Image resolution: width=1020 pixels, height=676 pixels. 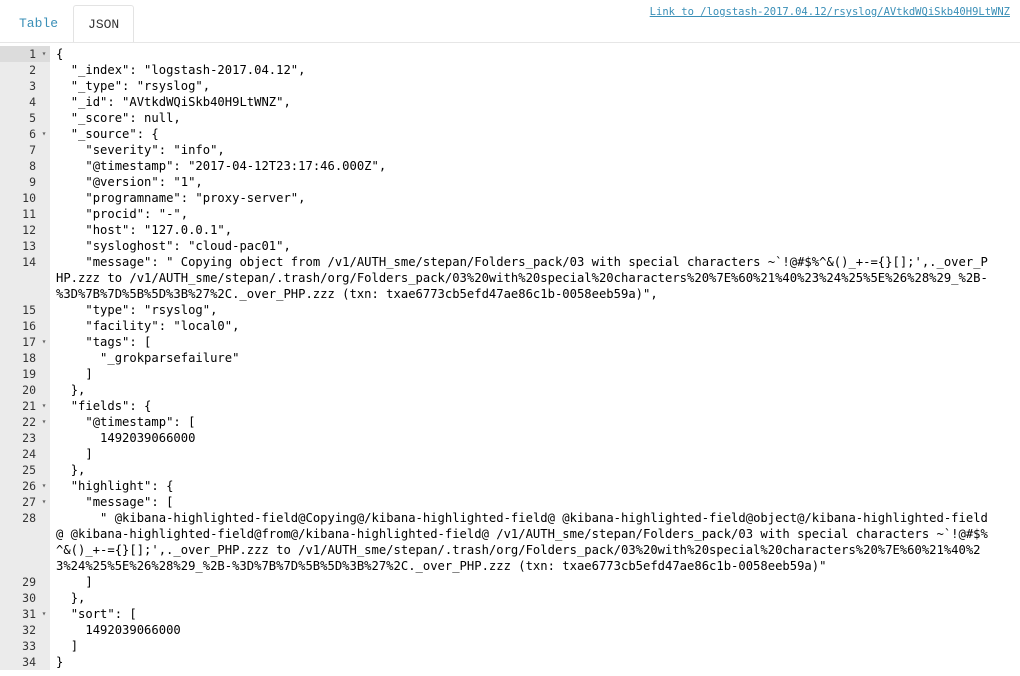 I want to click on line-number-gutter: 33, so click(x=25, y=646).